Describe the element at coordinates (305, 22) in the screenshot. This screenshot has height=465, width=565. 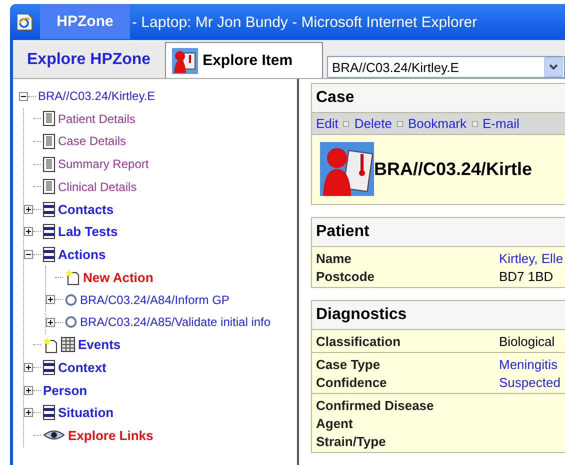
I see `window-title: - Laptop: Mr Jon Bundy - Microsoft Internet Explorer` at that location.